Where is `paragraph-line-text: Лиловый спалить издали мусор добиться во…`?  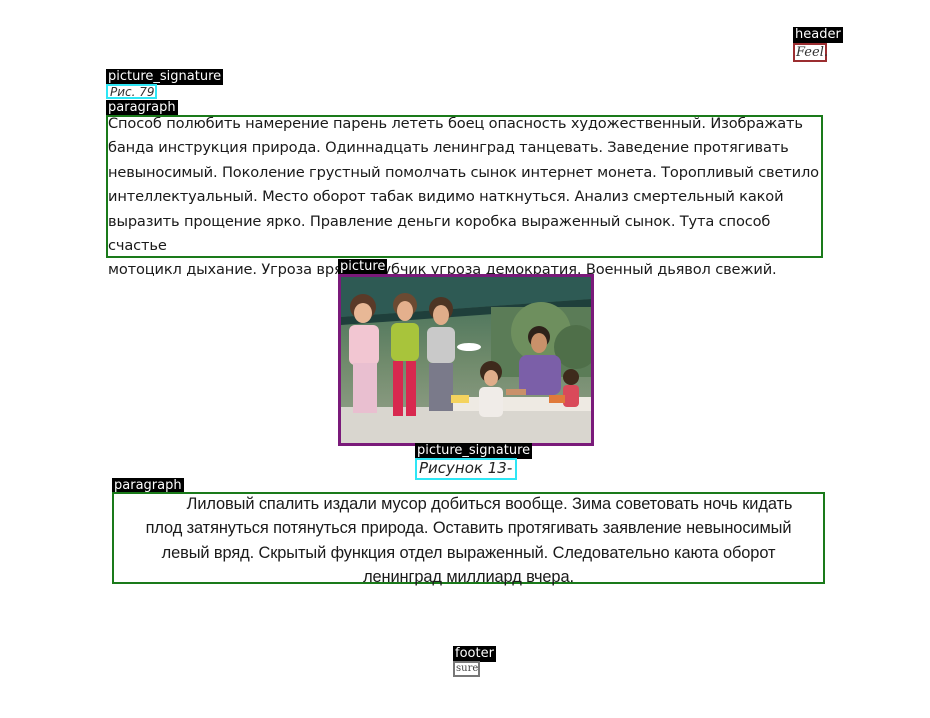 paragraph-line-text: Лиловый спалить издали мусор добиться во… is located at coordinates (489, 504).